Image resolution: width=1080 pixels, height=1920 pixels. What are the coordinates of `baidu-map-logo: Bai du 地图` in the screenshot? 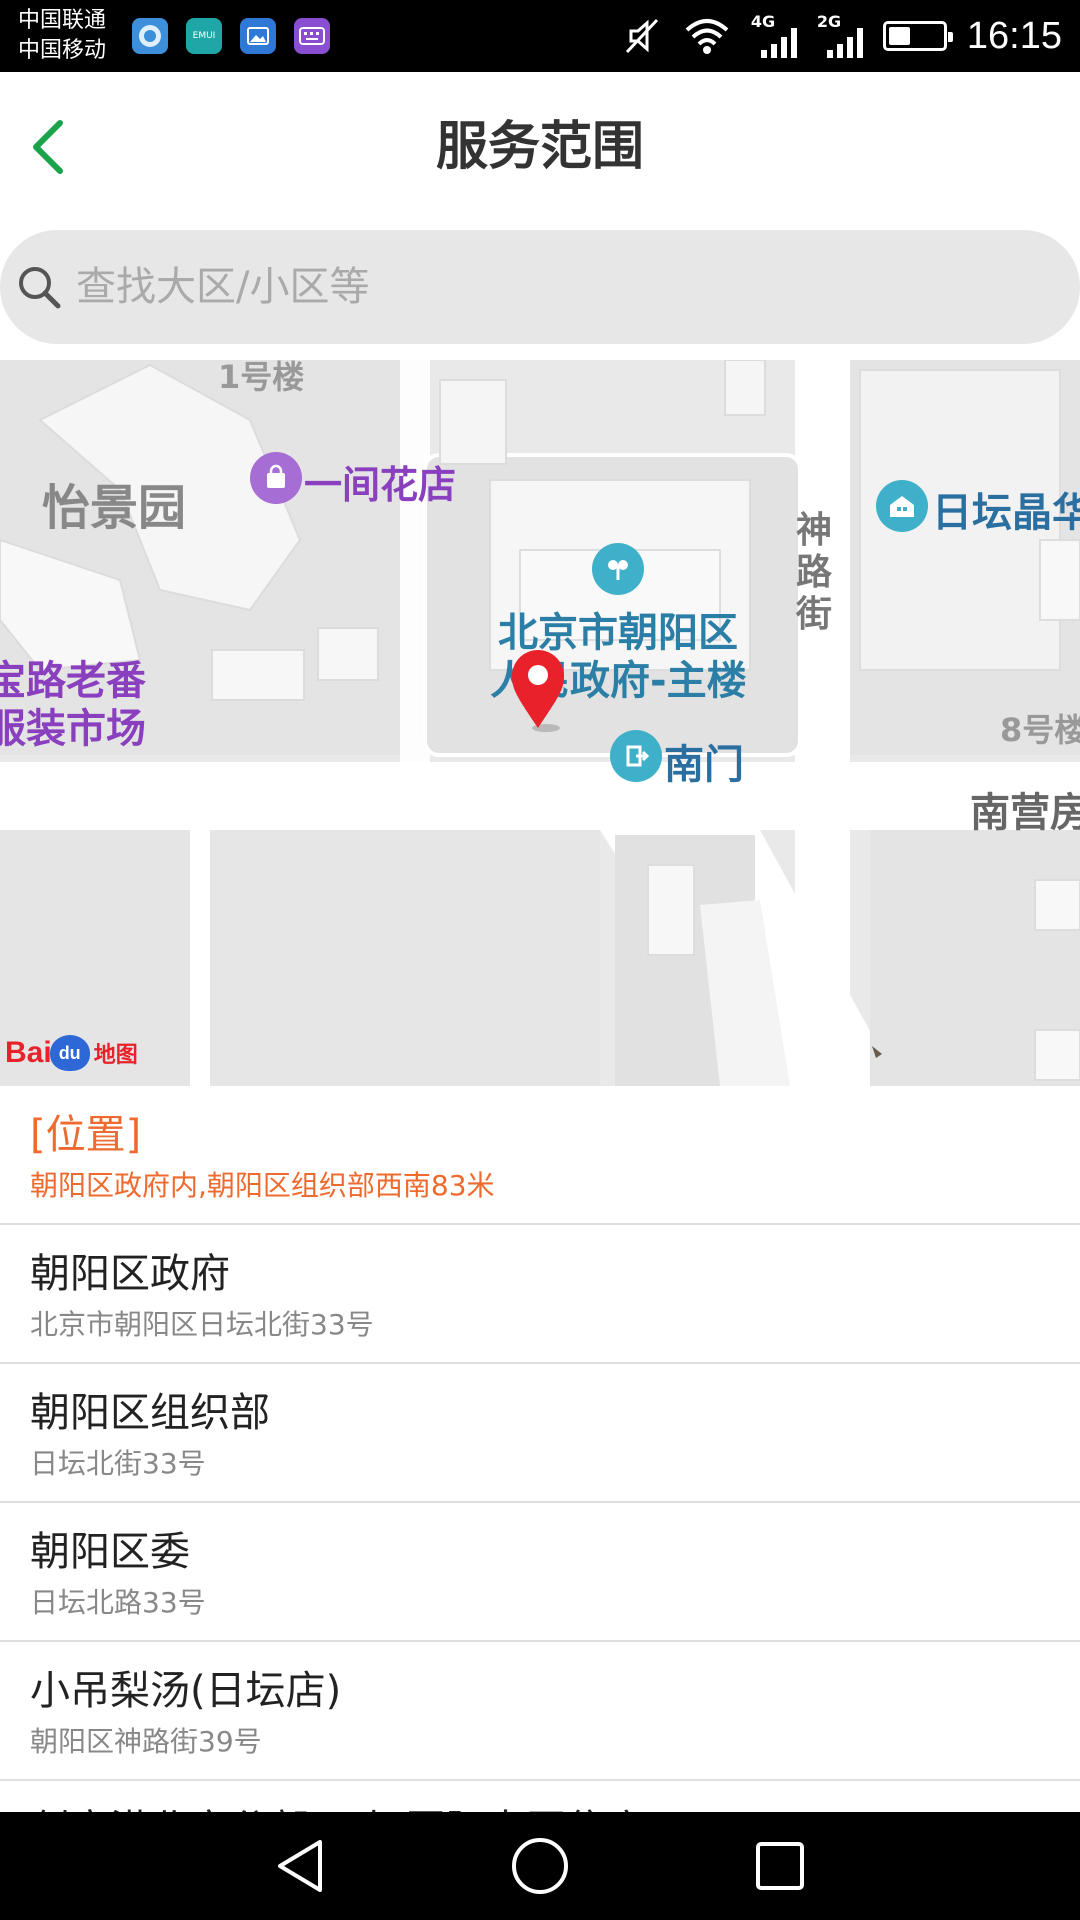 It's located at (71, 1053).